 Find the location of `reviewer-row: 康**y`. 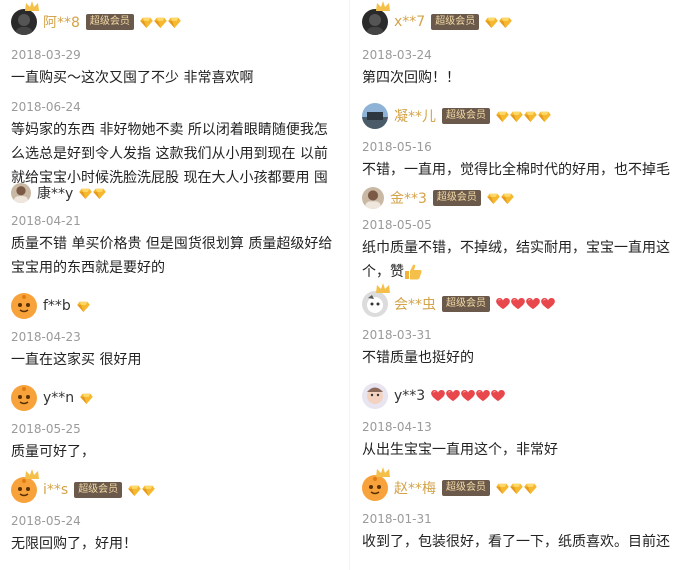

reviewer-row: 康**y is located at coordinates (174, 193).